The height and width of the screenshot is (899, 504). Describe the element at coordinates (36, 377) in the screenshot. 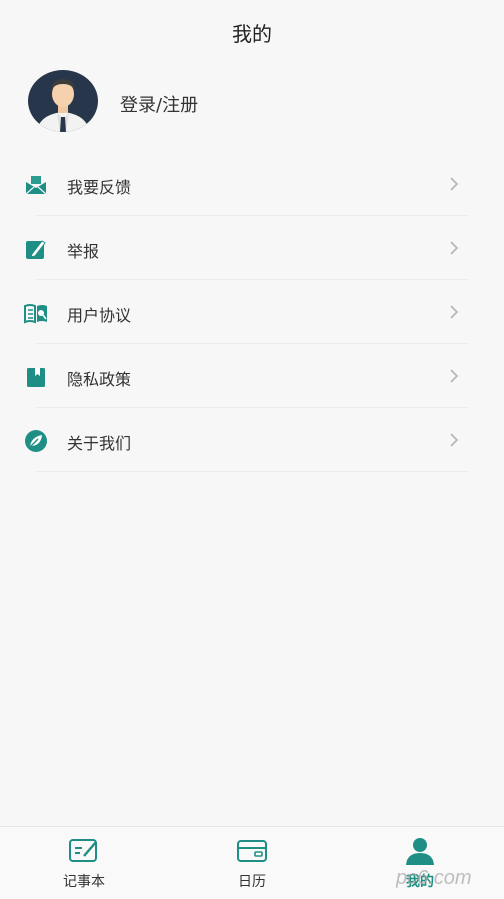

I see `bookmark-book-icon` at that location.